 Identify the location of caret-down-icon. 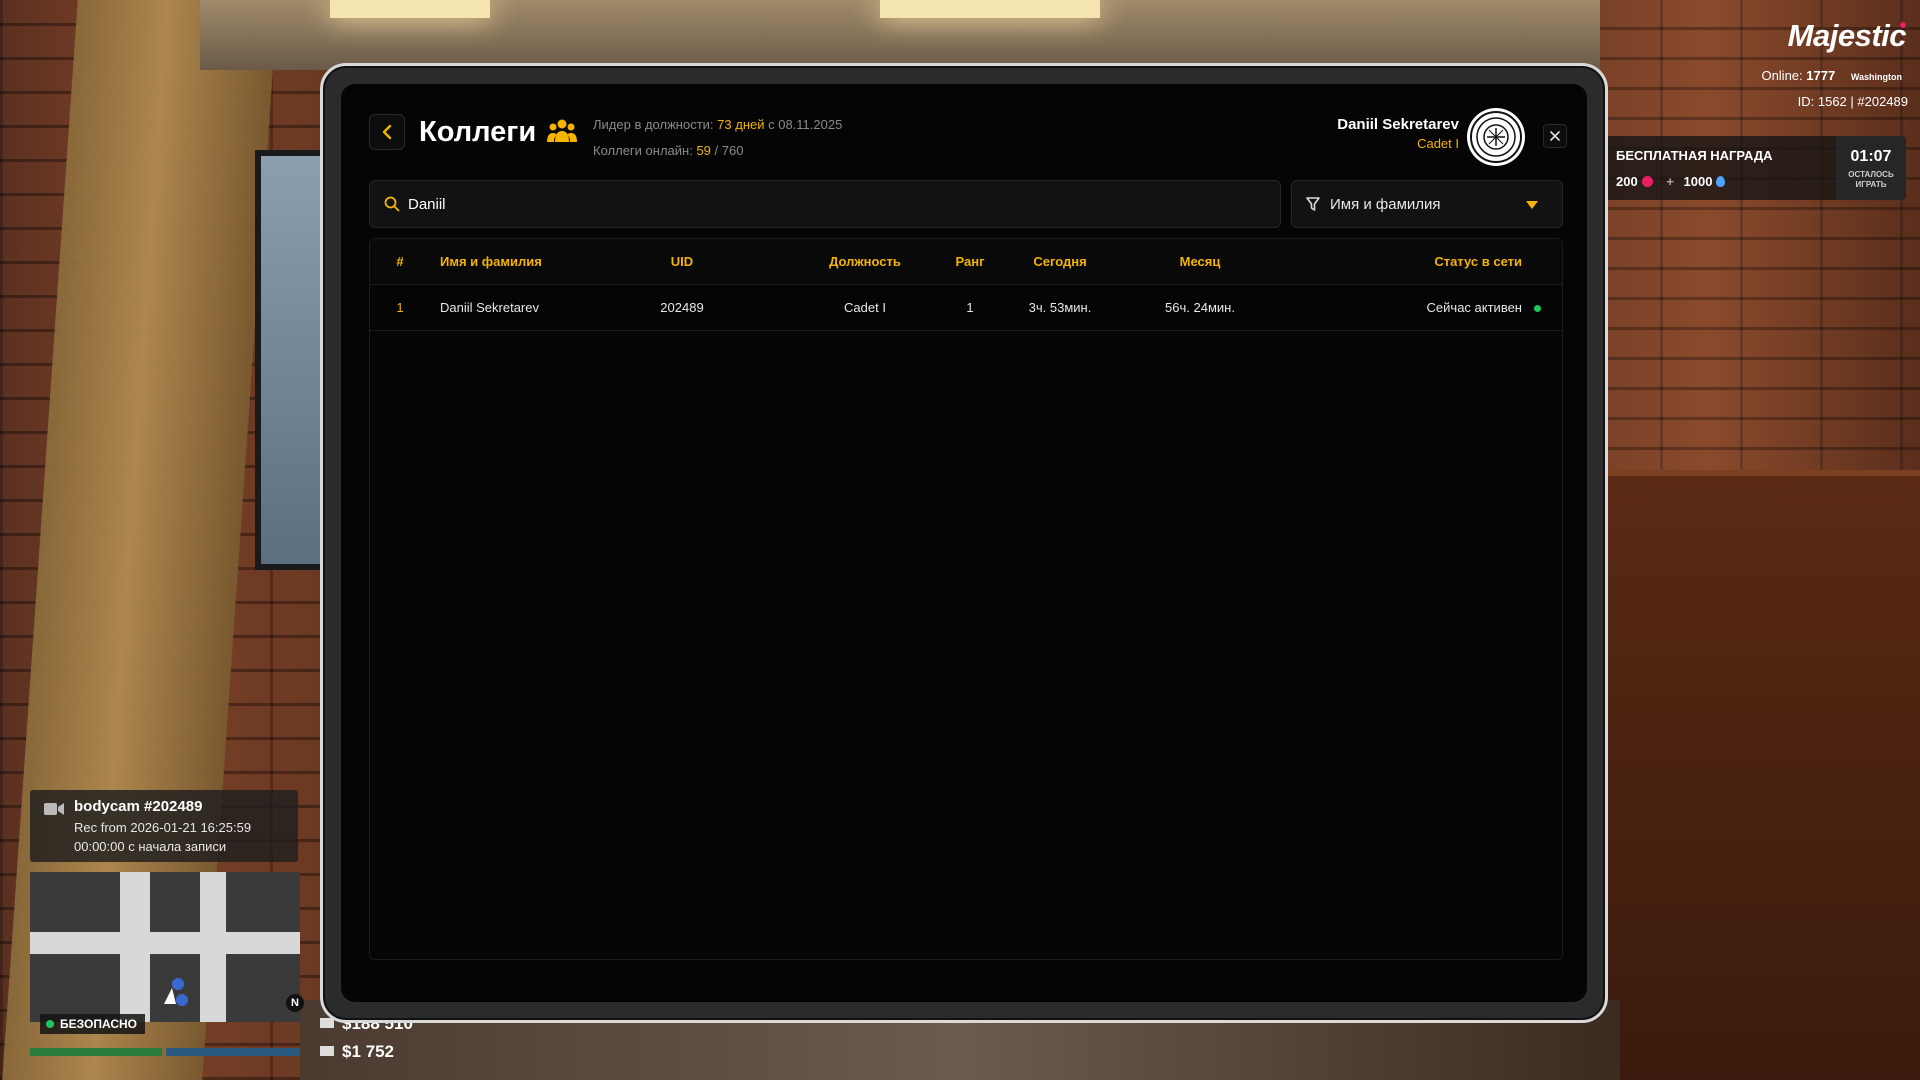
(1532, 205).